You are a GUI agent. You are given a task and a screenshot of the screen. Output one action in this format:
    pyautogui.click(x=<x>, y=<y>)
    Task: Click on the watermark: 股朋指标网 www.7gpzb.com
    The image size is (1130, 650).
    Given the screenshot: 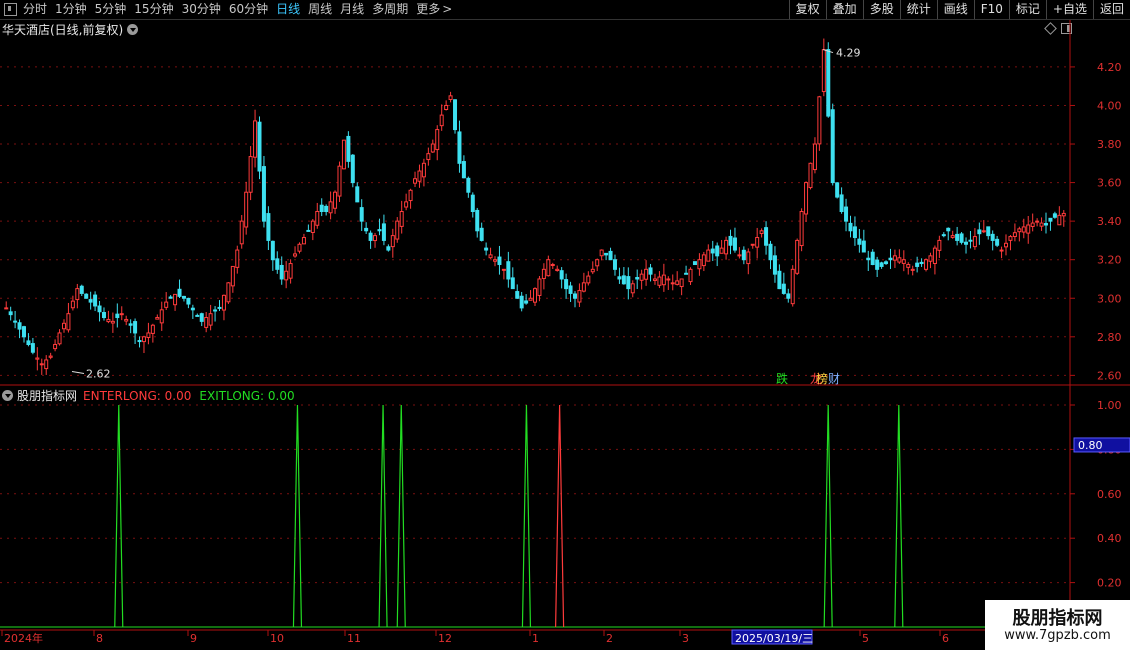 What is the action you would take?
    pyautogui.click(x=1057, y=625)
    